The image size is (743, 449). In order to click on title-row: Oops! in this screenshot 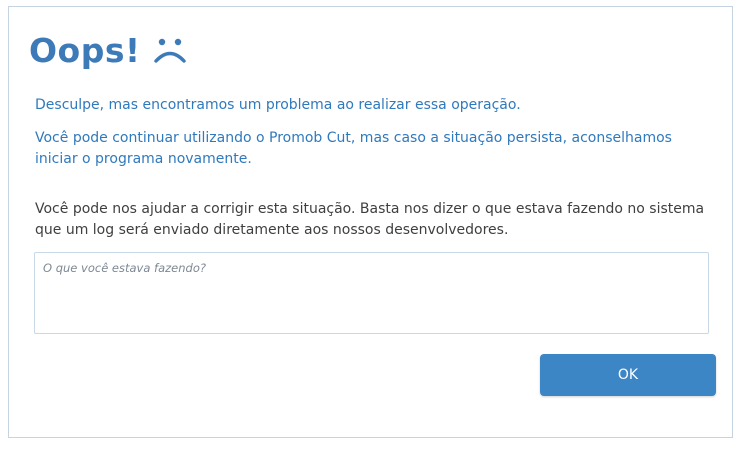, I will do `click(108, 51)`.